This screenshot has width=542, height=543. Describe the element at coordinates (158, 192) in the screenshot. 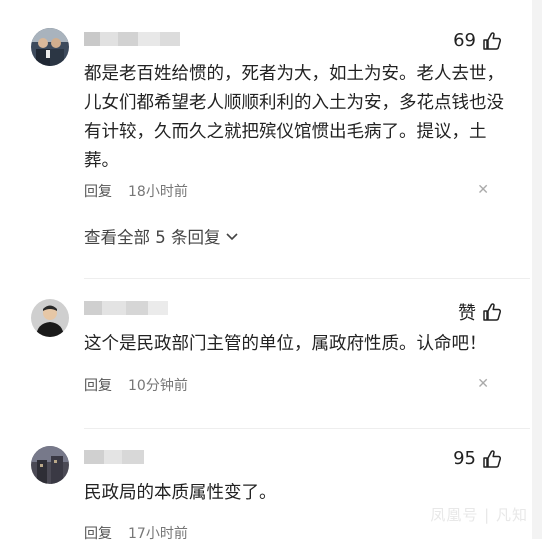

I see `timestamp: 18小时前` at that location.